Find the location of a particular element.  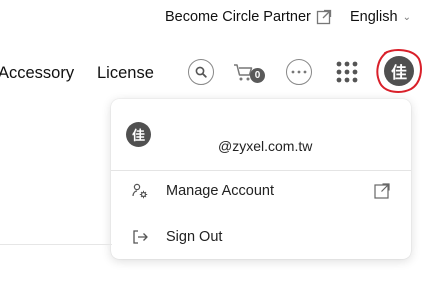

cart-button: 0 is located at coordinates (249, 73).